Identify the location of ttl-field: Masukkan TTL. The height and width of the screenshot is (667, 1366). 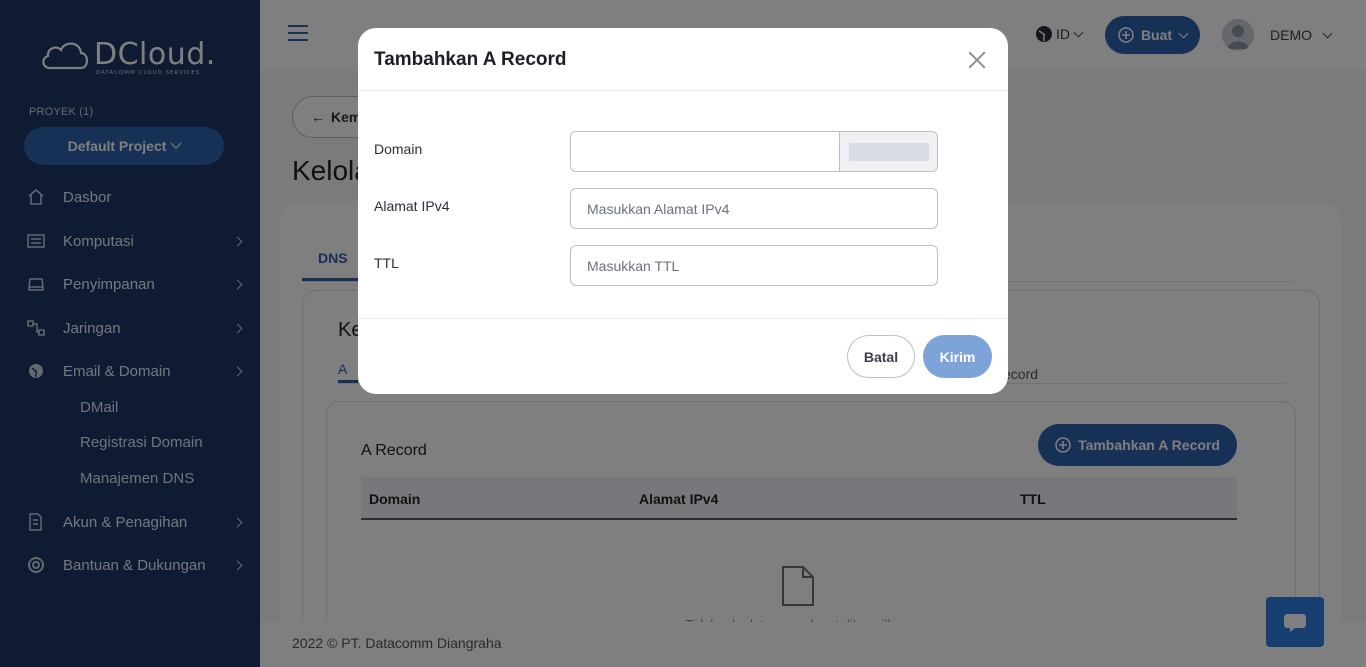
(754, 265).